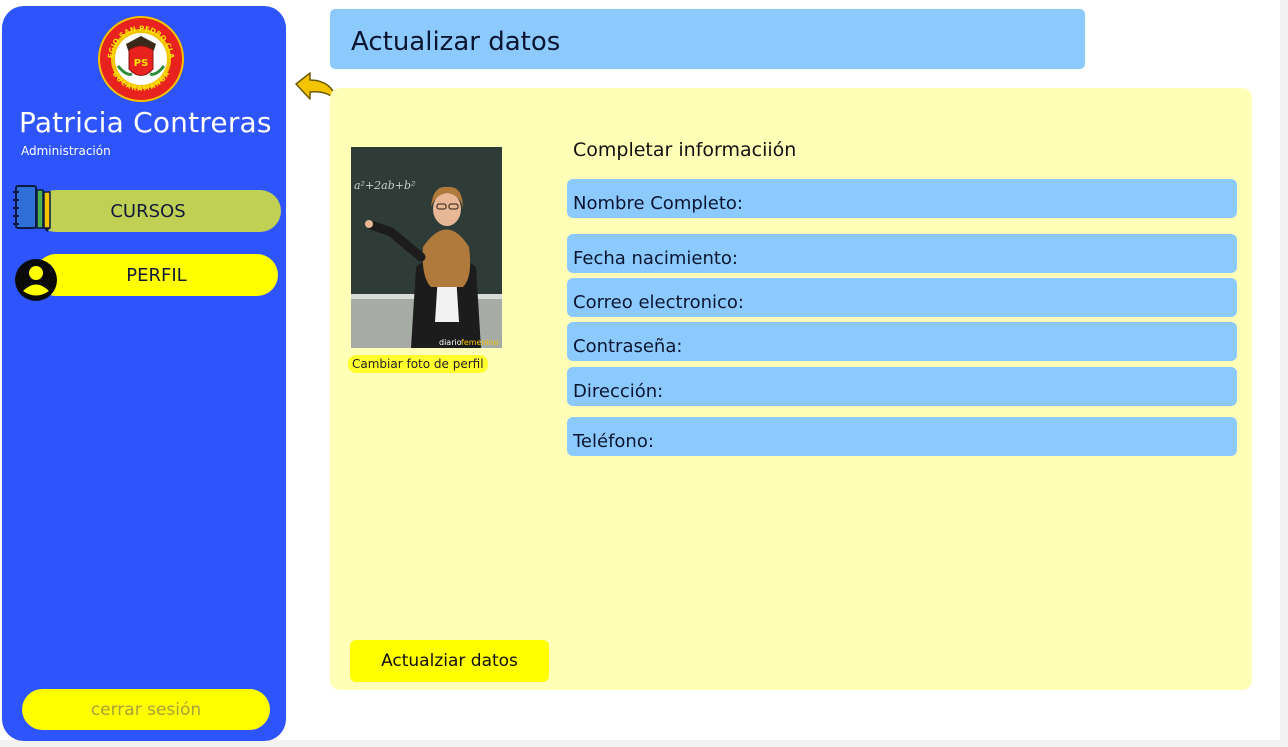  Describe the element at coordinates (148, 211) in the screenshot. I see `nav-cursos-label: CURSOS` at that location.